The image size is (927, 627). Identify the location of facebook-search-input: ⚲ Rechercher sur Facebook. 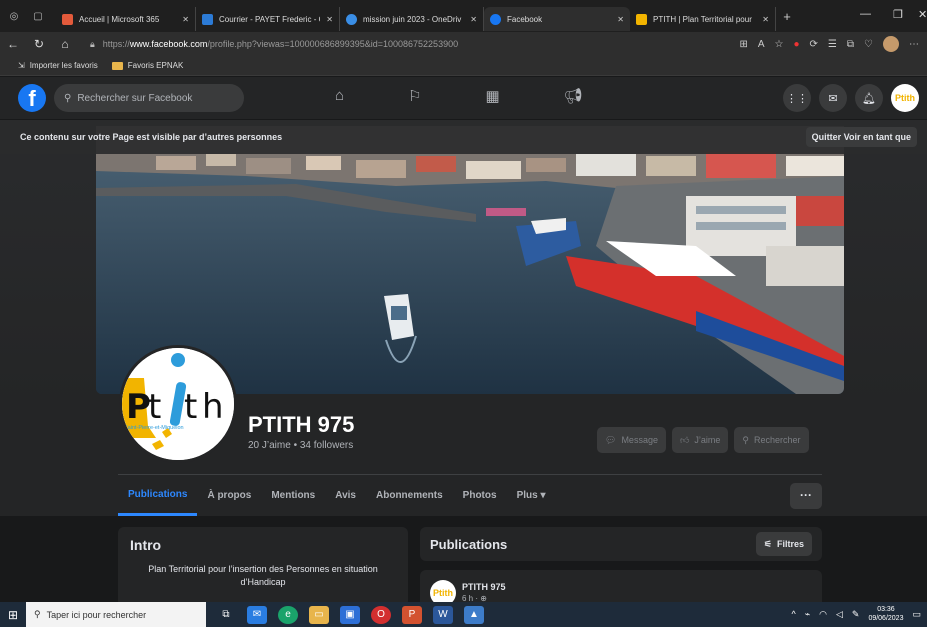
(149, 98).